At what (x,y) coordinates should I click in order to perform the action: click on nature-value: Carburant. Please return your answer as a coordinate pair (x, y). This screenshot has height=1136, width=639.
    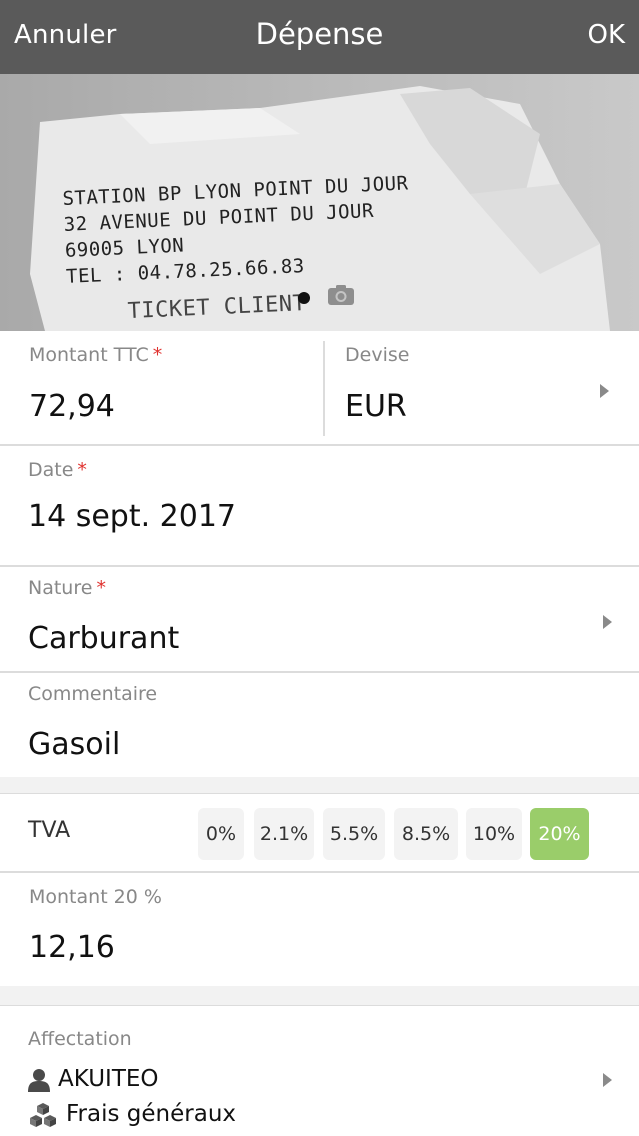
    Looking at the image, I should click on (104, 638).